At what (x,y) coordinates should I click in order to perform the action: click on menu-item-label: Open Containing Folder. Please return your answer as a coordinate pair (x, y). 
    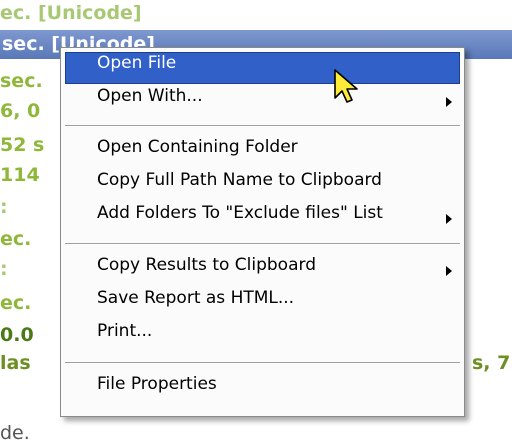
    Looking at the image, I should click on (197, 147).